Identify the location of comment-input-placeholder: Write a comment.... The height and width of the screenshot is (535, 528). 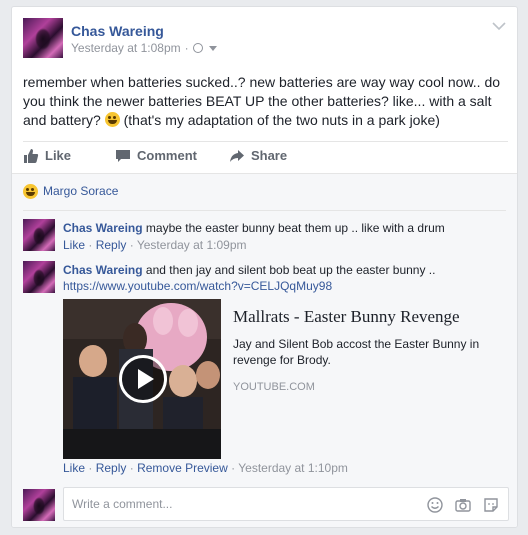
(122, 504).